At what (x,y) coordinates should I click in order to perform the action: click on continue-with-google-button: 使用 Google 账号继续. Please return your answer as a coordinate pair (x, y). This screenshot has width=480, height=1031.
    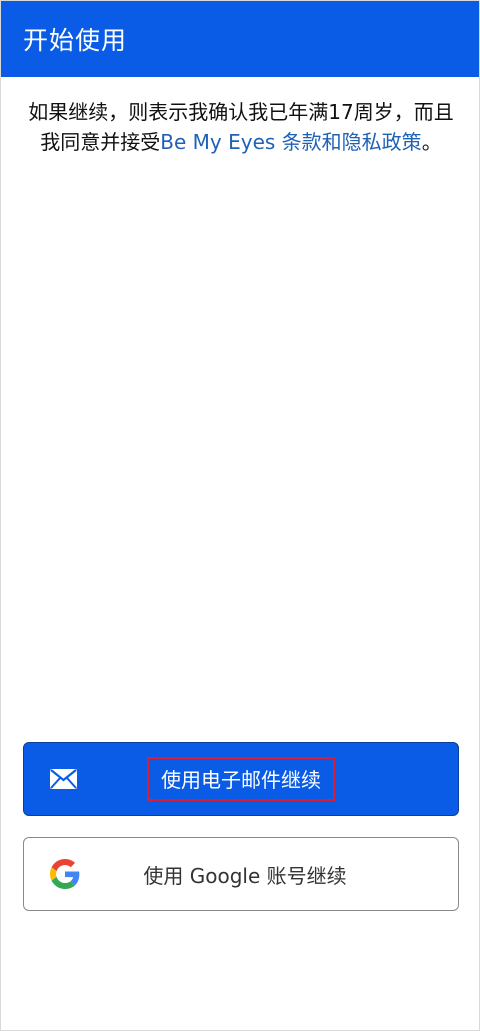
    Looking at the image, I should click on (241, 874).